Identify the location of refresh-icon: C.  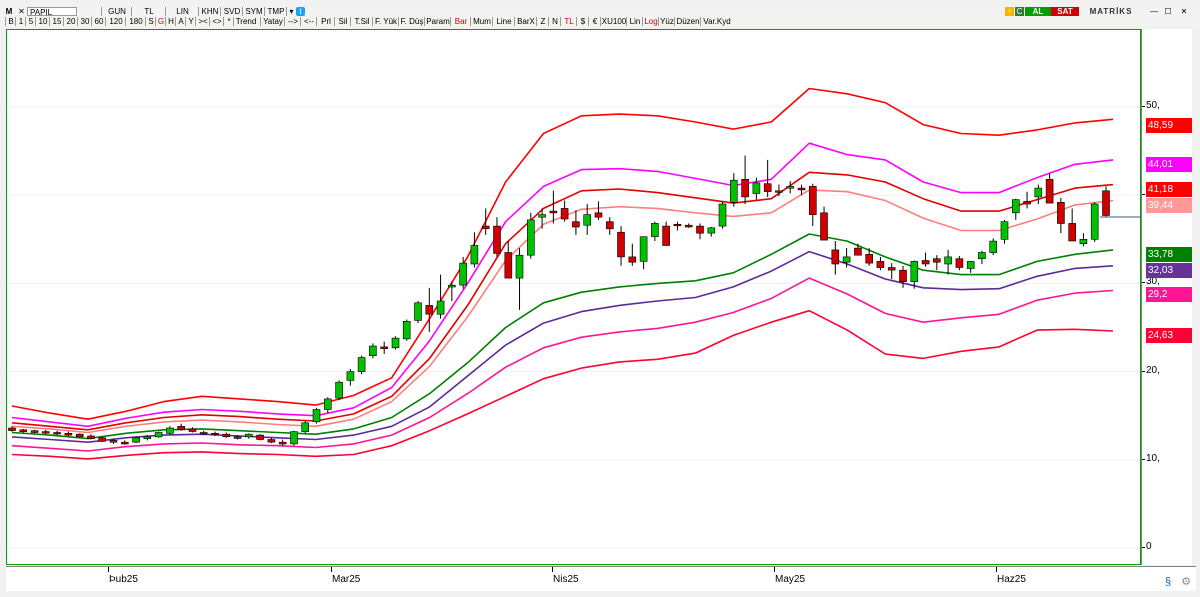
(1019, 11).